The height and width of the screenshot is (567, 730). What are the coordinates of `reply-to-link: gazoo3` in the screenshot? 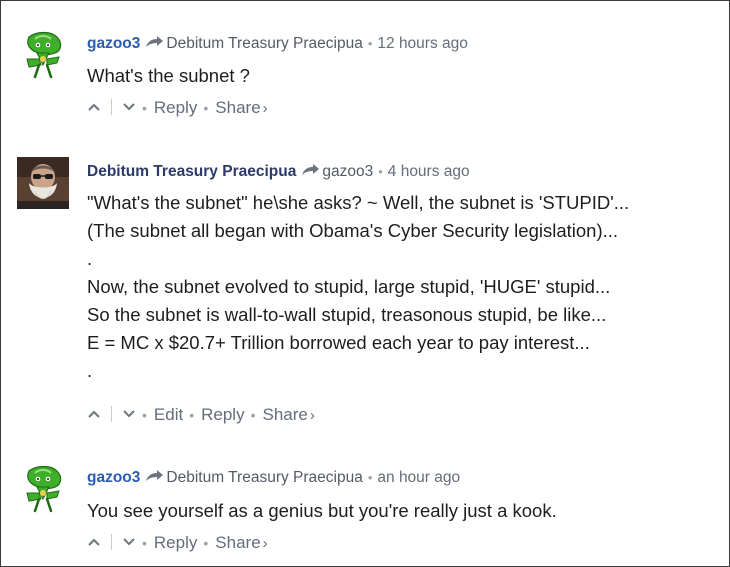 It's located at (347, 171).